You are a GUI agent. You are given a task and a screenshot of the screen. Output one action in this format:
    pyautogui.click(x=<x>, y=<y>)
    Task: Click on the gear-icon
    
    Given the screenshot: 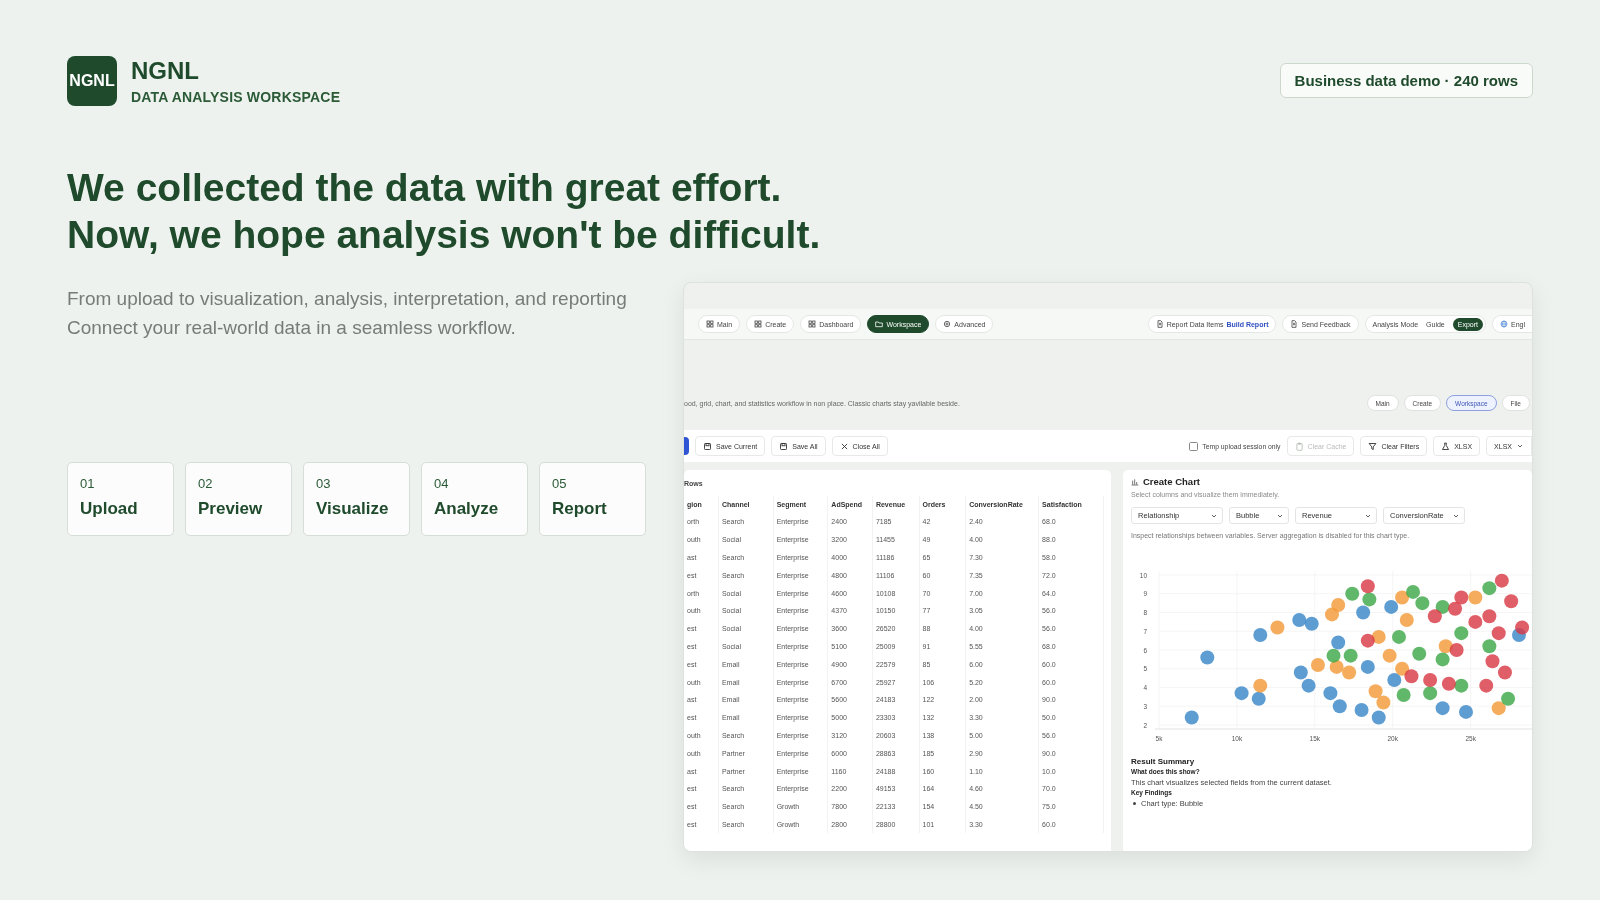 What is the action you would take?
    pyautogui.click(x=947, y=324)
    